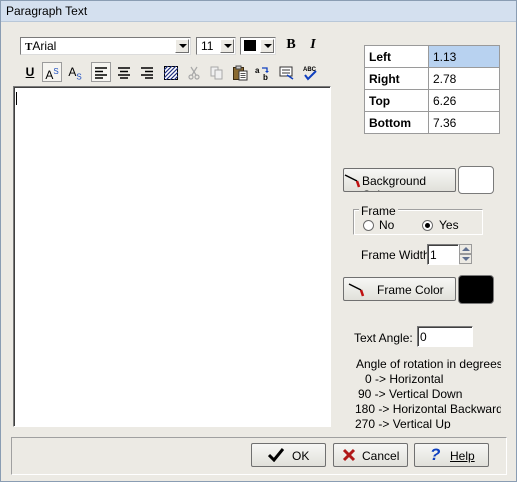 This screenshot has height=482, width=517. I want to click on position-row-top: Top 6.26, so click(432, 100).